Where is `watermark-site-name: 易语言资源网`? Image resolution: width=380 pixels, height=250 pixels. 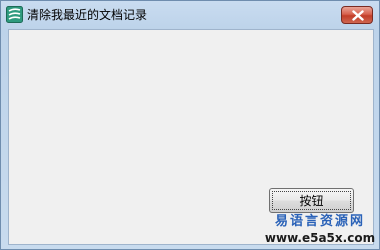 watermark-site-name: 易语言资源网 is located at coordinates (319, 221).